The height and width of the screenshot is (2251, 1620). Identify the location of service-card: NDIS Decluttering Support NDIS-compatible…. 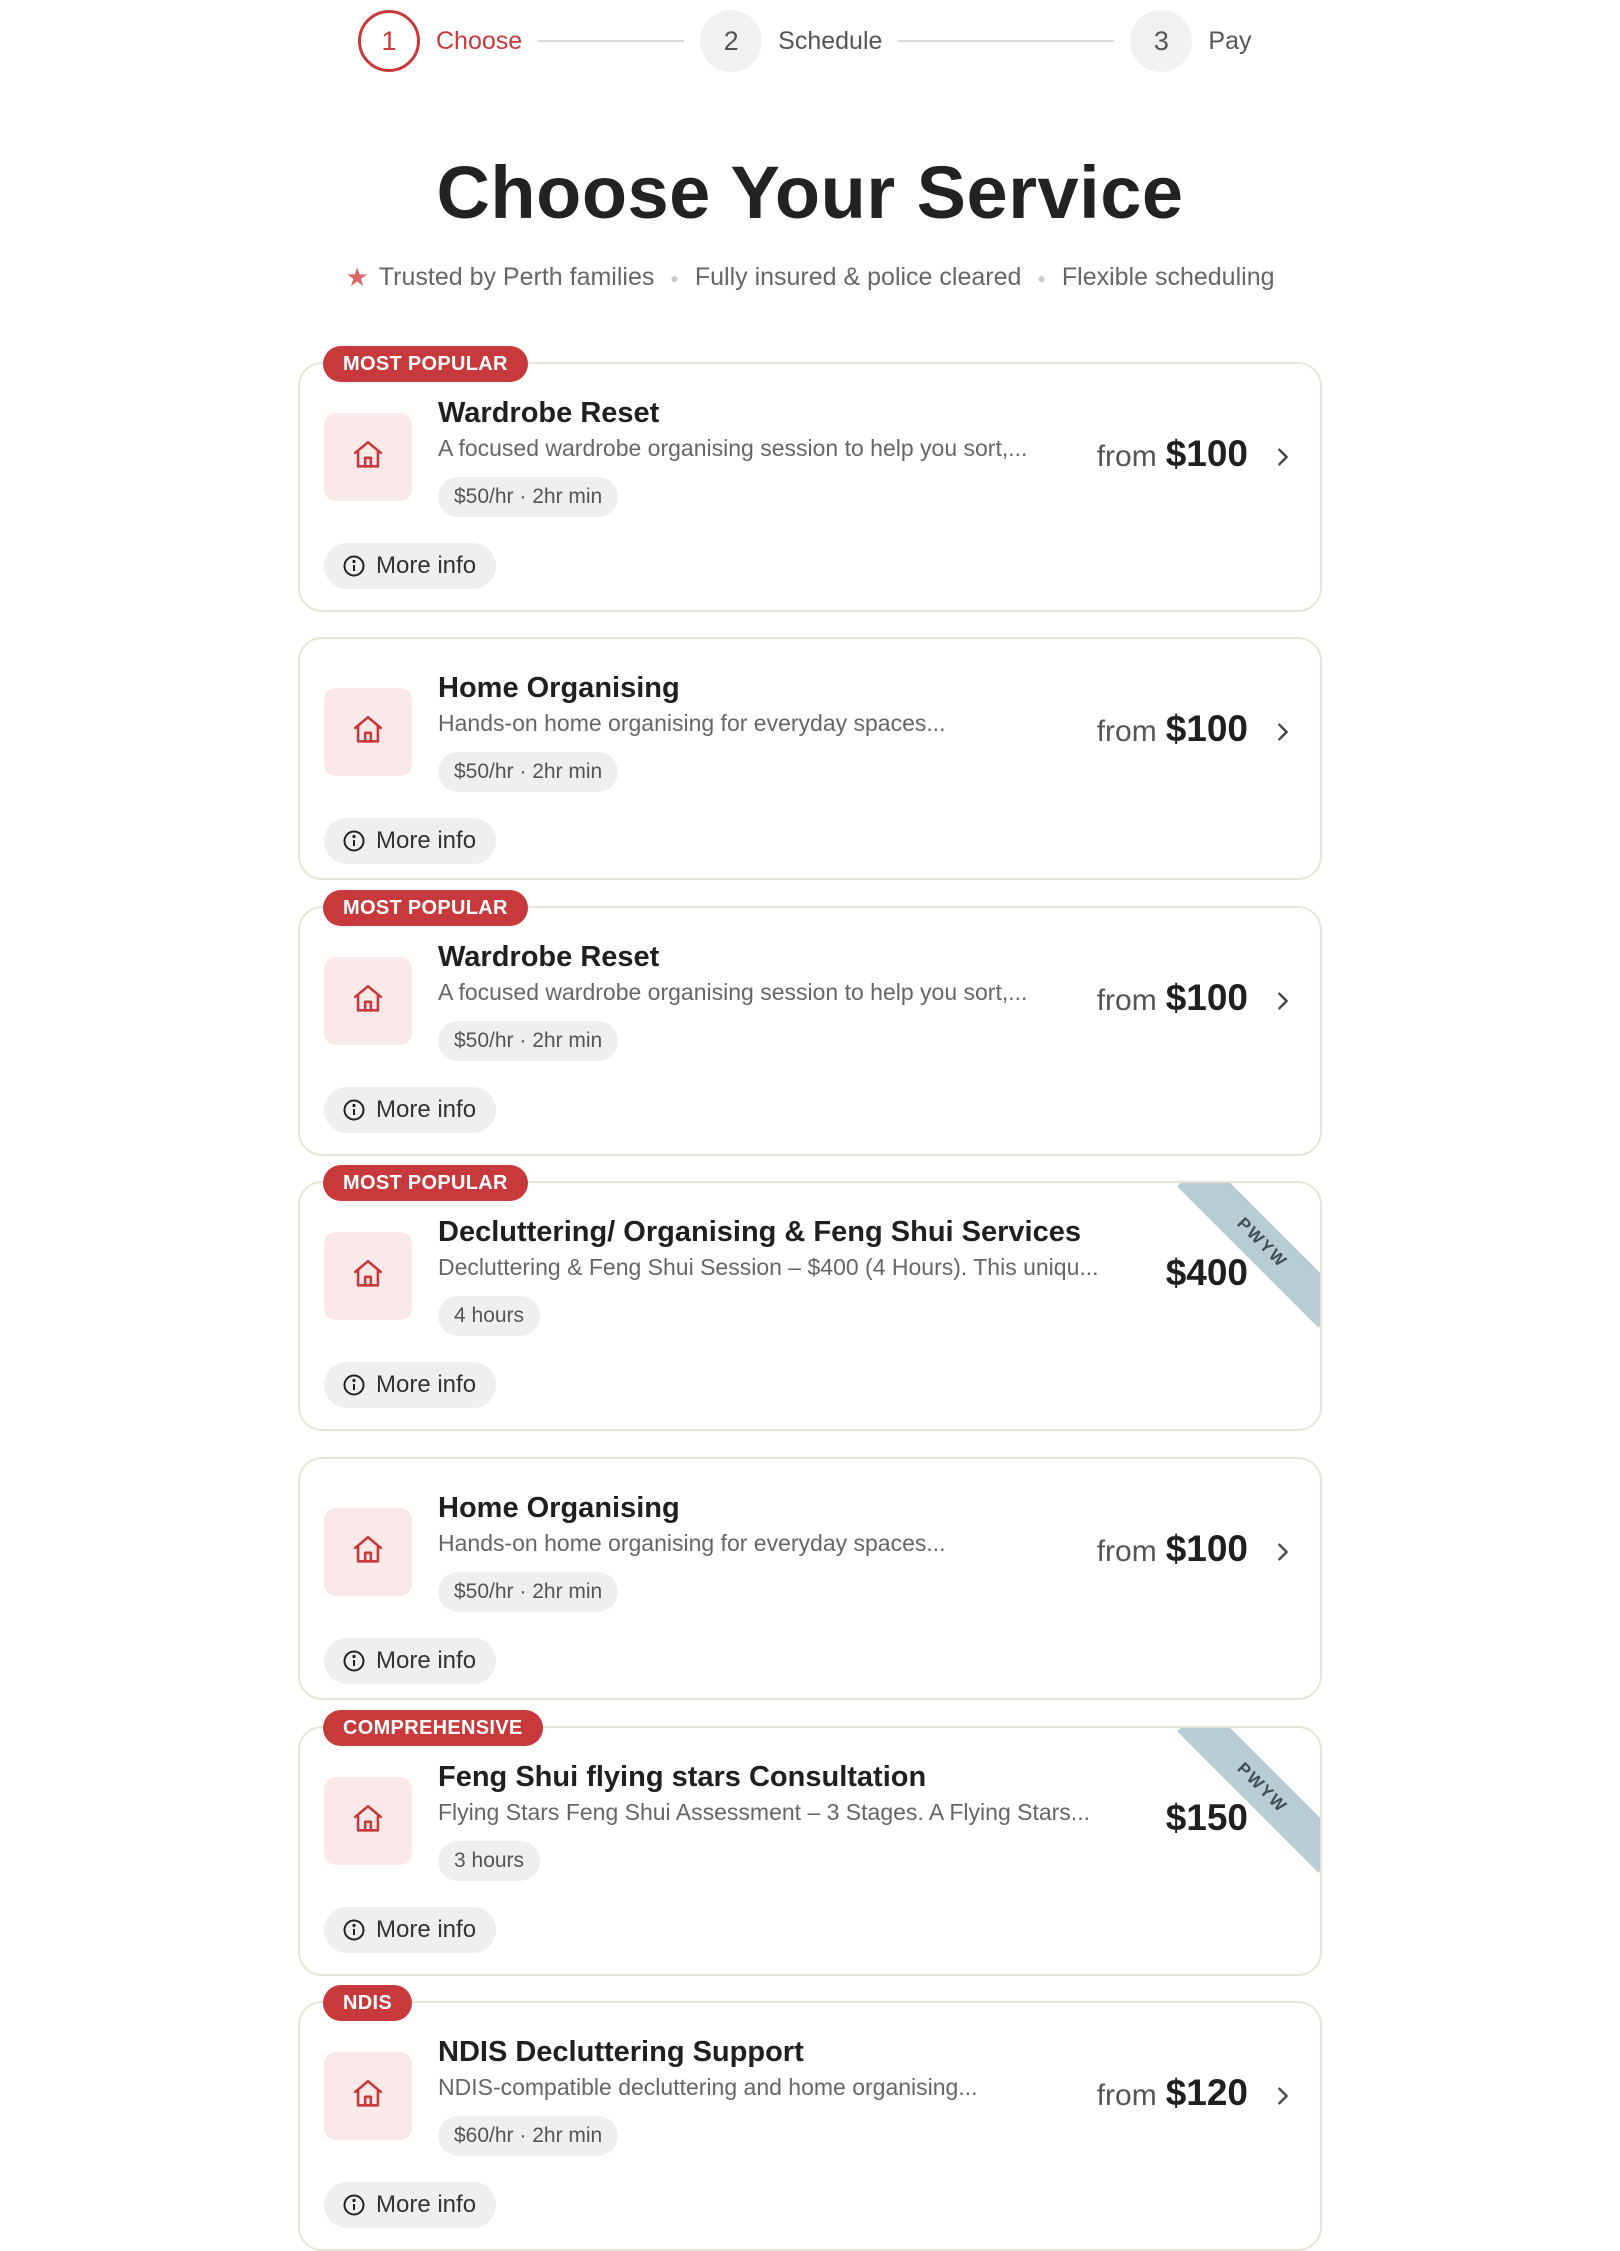
(810, 2126).